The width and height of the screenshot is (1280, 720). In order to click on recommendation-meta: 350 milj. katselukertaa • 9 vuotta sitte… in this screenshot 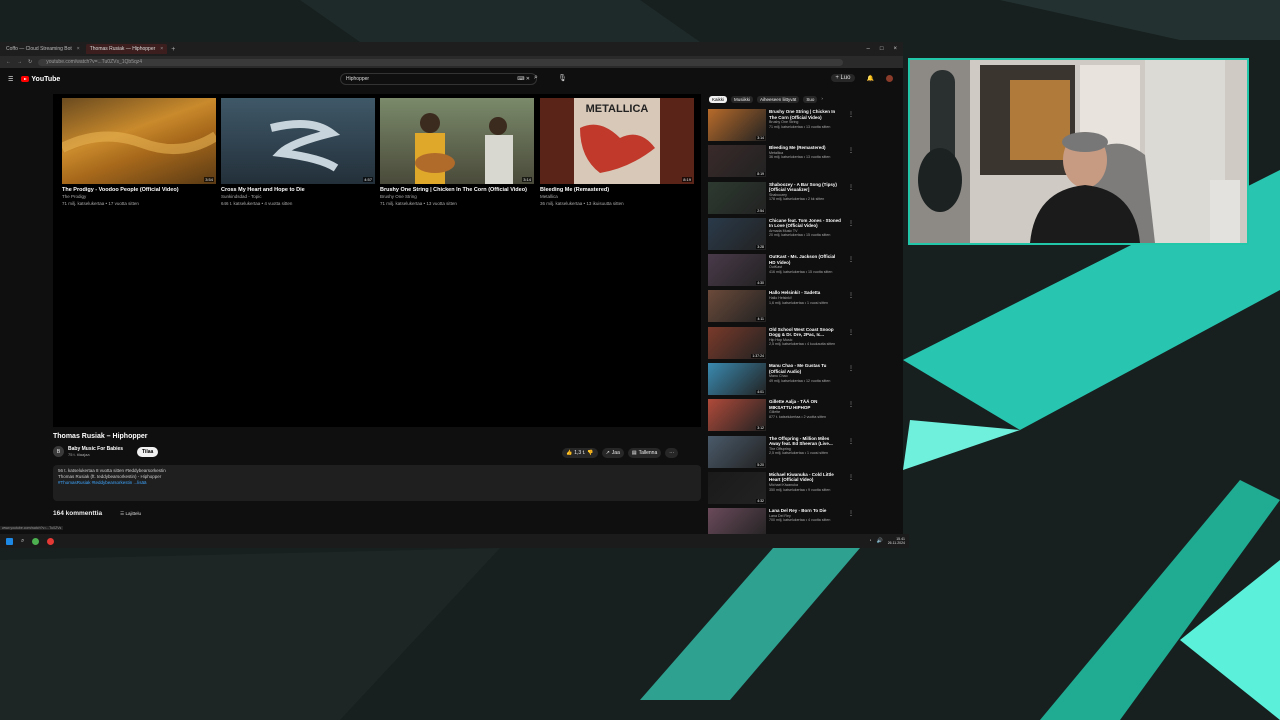, I will do `click(800, 489)`.